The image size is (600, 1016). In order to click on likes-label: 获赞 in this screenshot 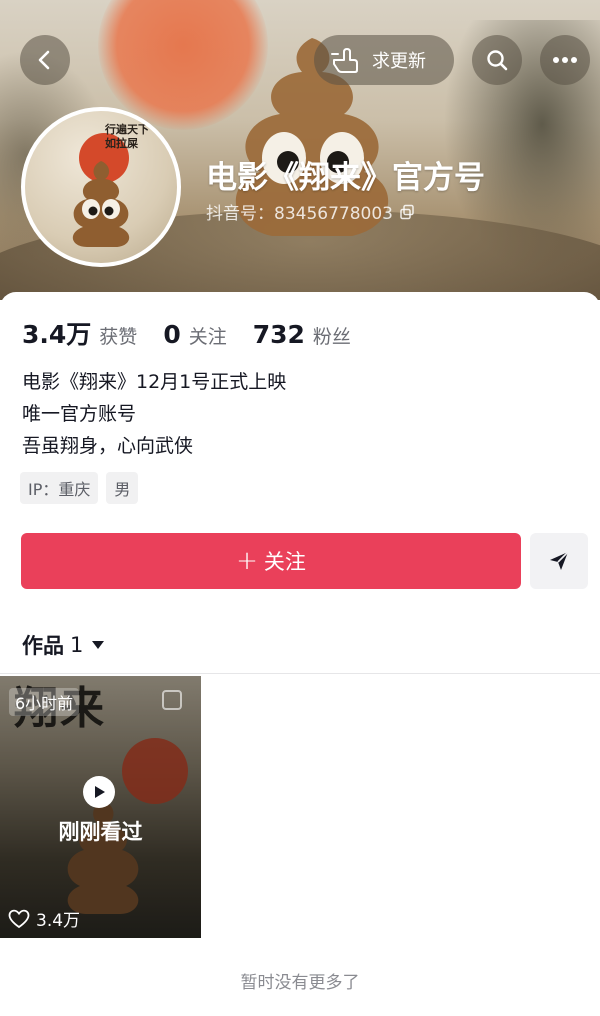, I will do `click(118, 335)`.